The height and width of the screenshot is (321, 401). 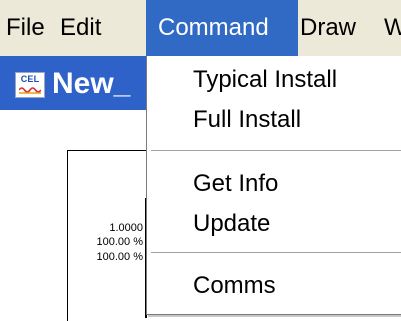 I want to click on app-icon: CEL, so click(x=30, y=85).